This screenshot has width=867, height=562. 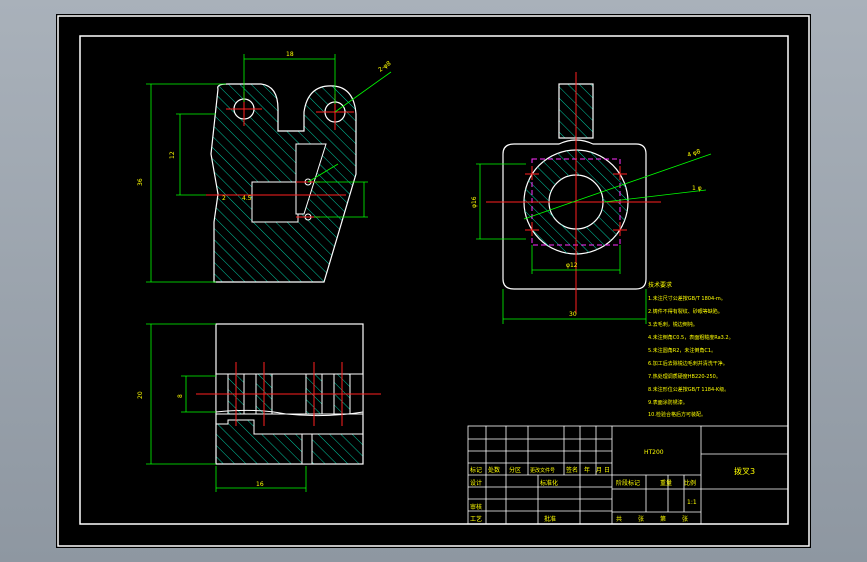 What do you see at coordinates (685, 519) in the screenshot?
I see `title-sheet-label2: 张` at bounding box center [685, 519].